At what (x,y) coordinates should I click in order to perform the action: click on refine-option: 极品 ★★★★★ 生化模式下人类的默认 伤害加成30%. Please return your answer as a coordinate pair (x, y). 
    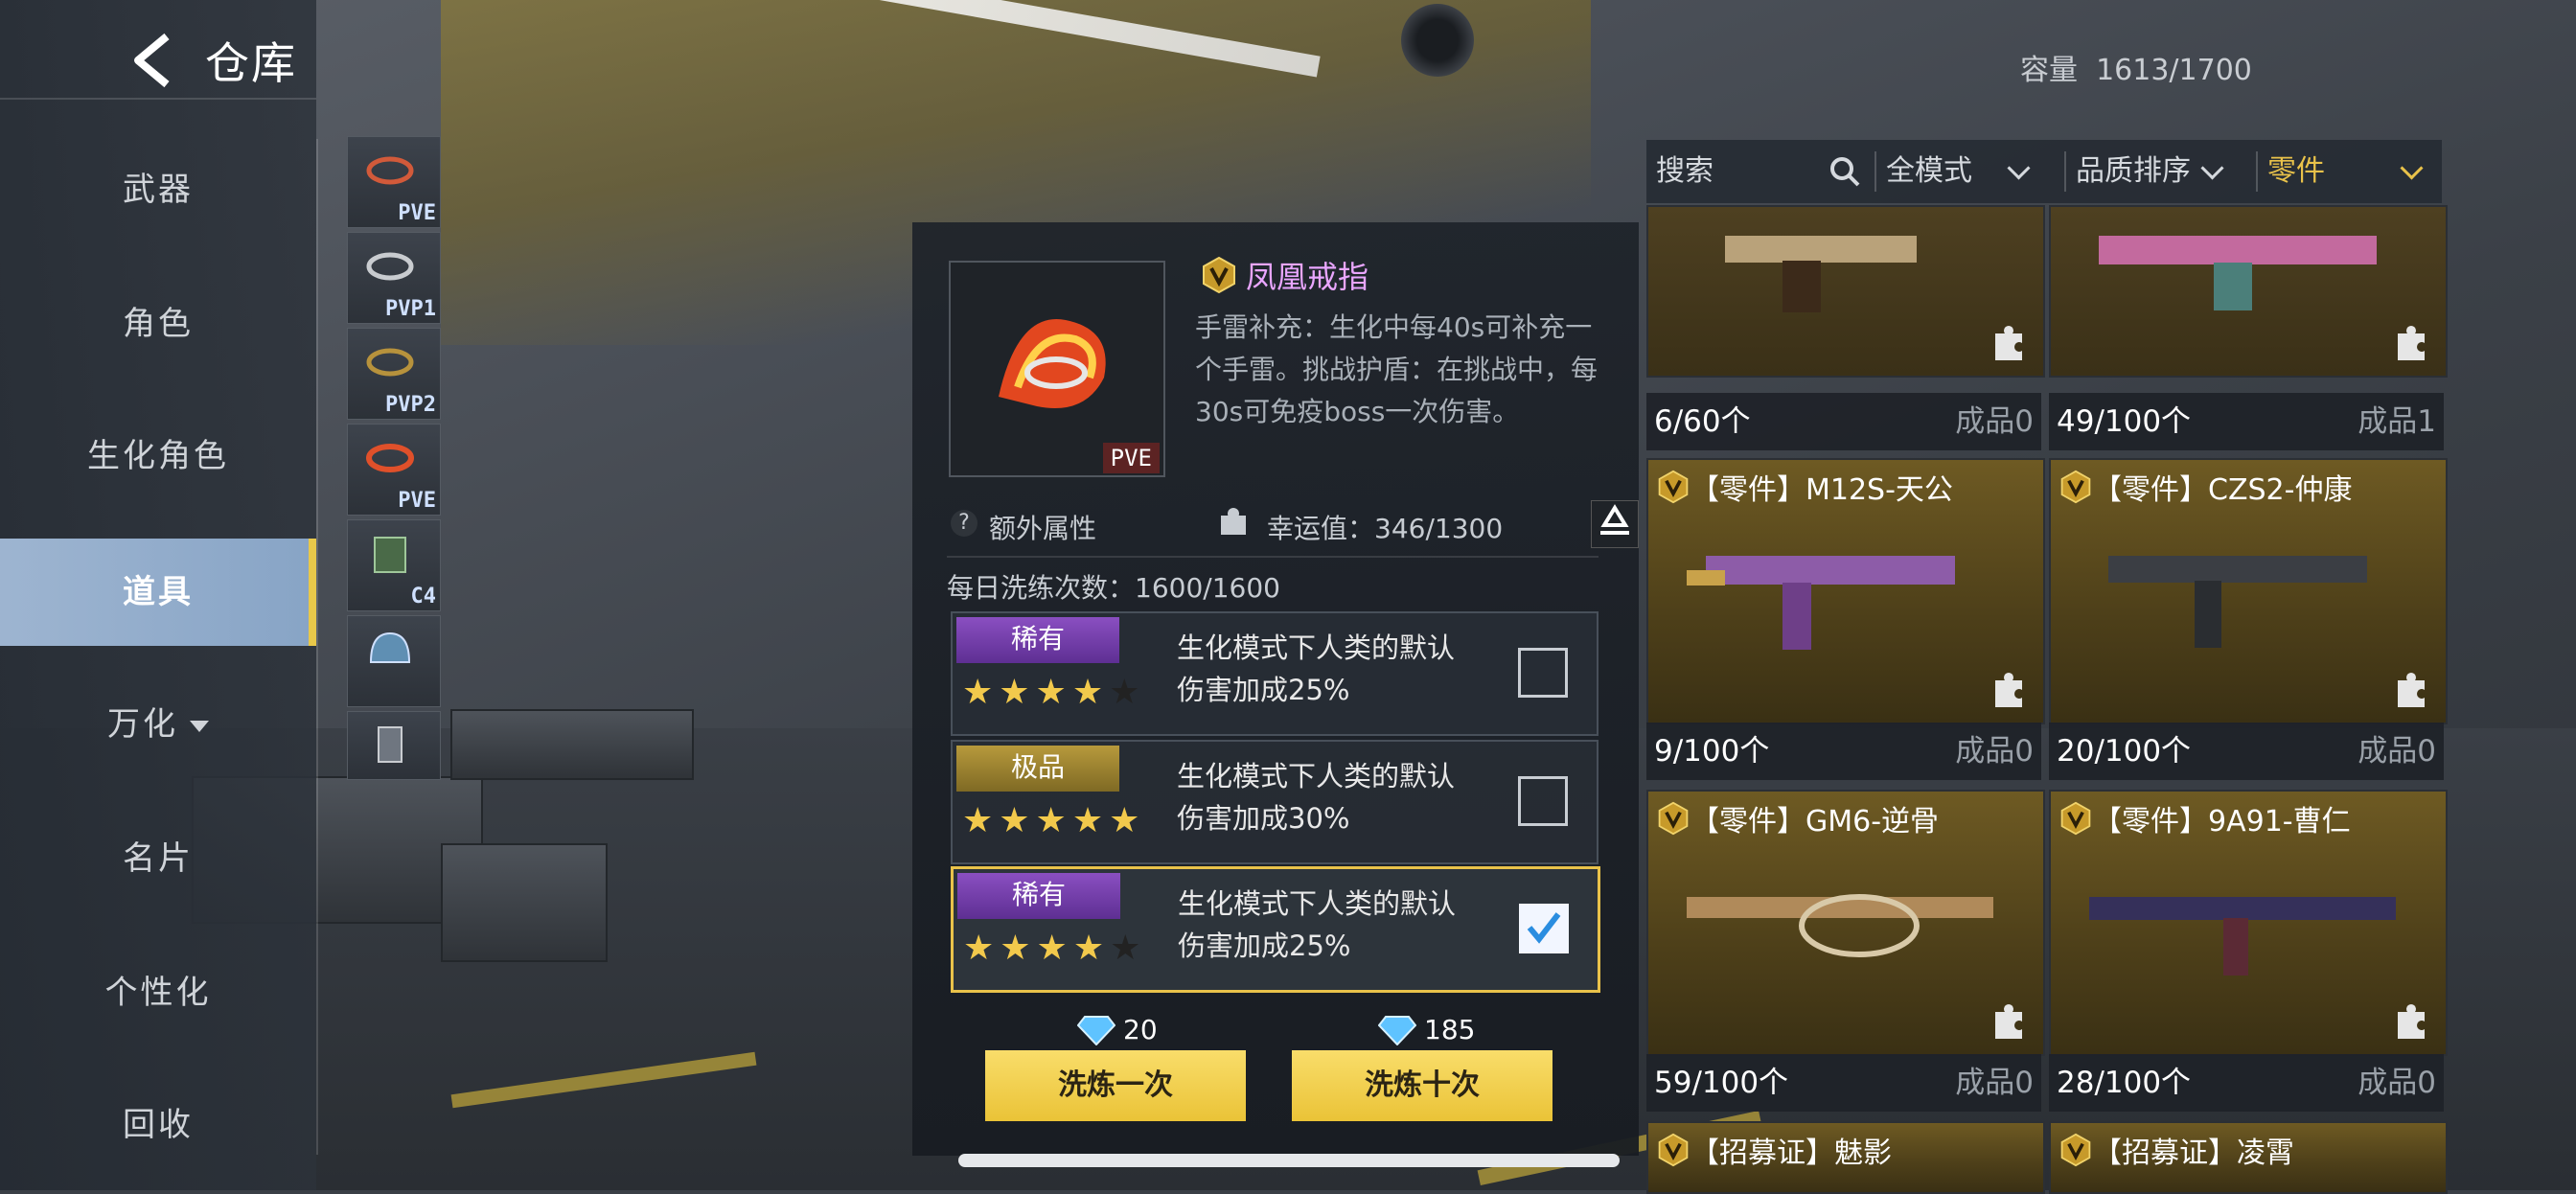
    Looking at the image, I should click on (1274, 802).